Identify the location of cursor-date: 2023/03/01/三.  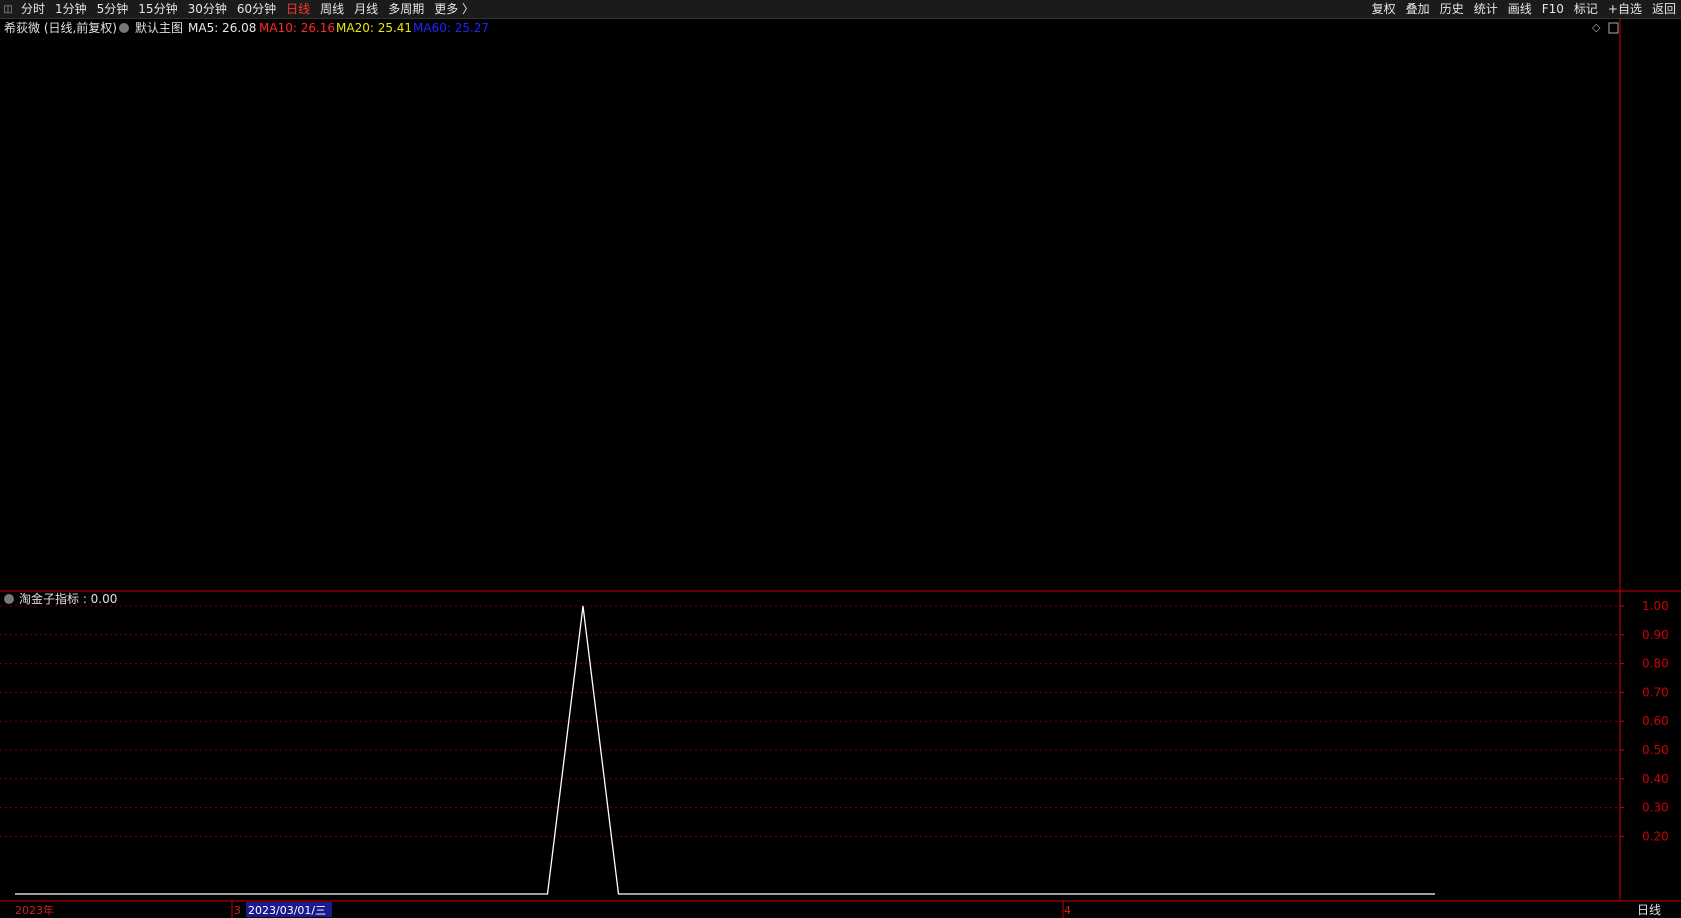
(287, 910).